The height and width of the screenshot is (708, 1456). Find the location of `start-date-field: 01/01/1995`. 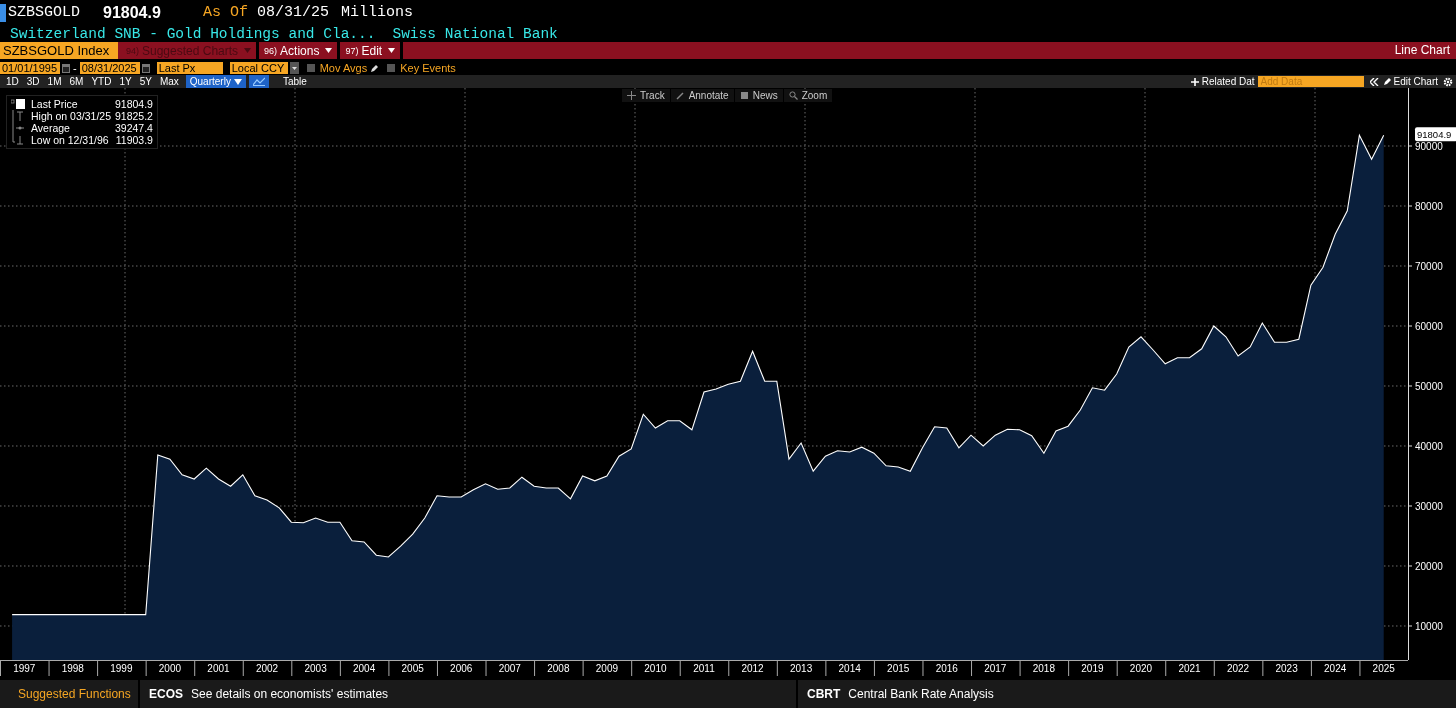

start-date-field: 01/01/1995 is located at coordinates (30, 68).